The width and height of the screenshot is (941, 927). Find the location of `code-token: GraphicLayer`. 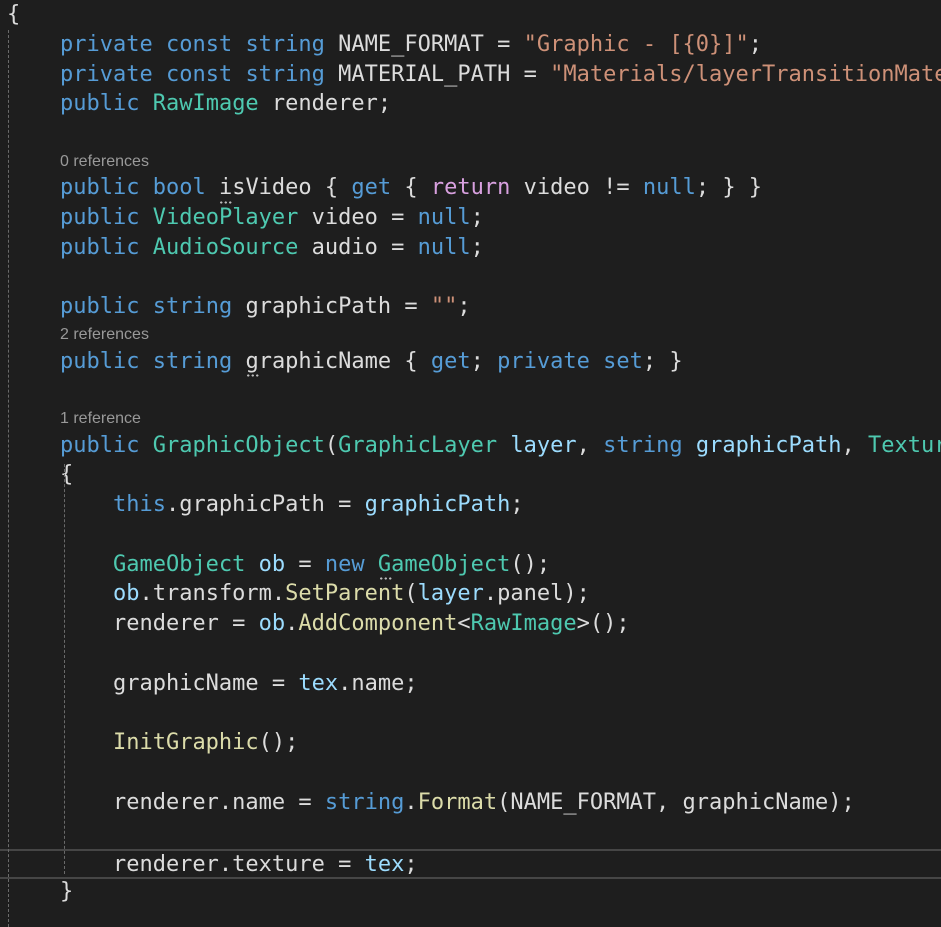

code-token: GraphicLayer is located at coordinates (418, 445).